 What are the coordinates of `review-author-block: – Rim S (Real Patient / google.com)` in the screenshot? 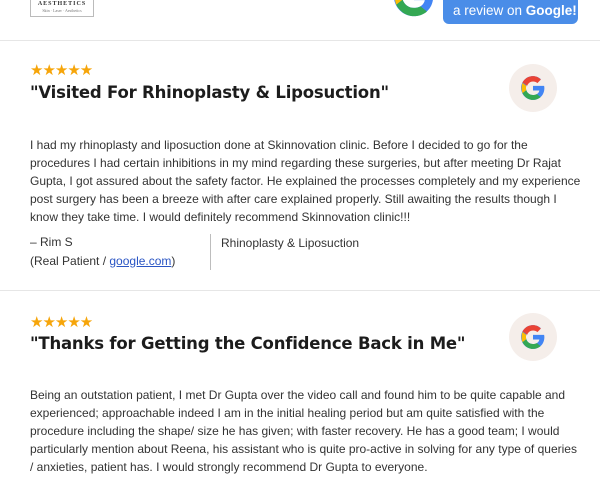 It's located at (102, 251).